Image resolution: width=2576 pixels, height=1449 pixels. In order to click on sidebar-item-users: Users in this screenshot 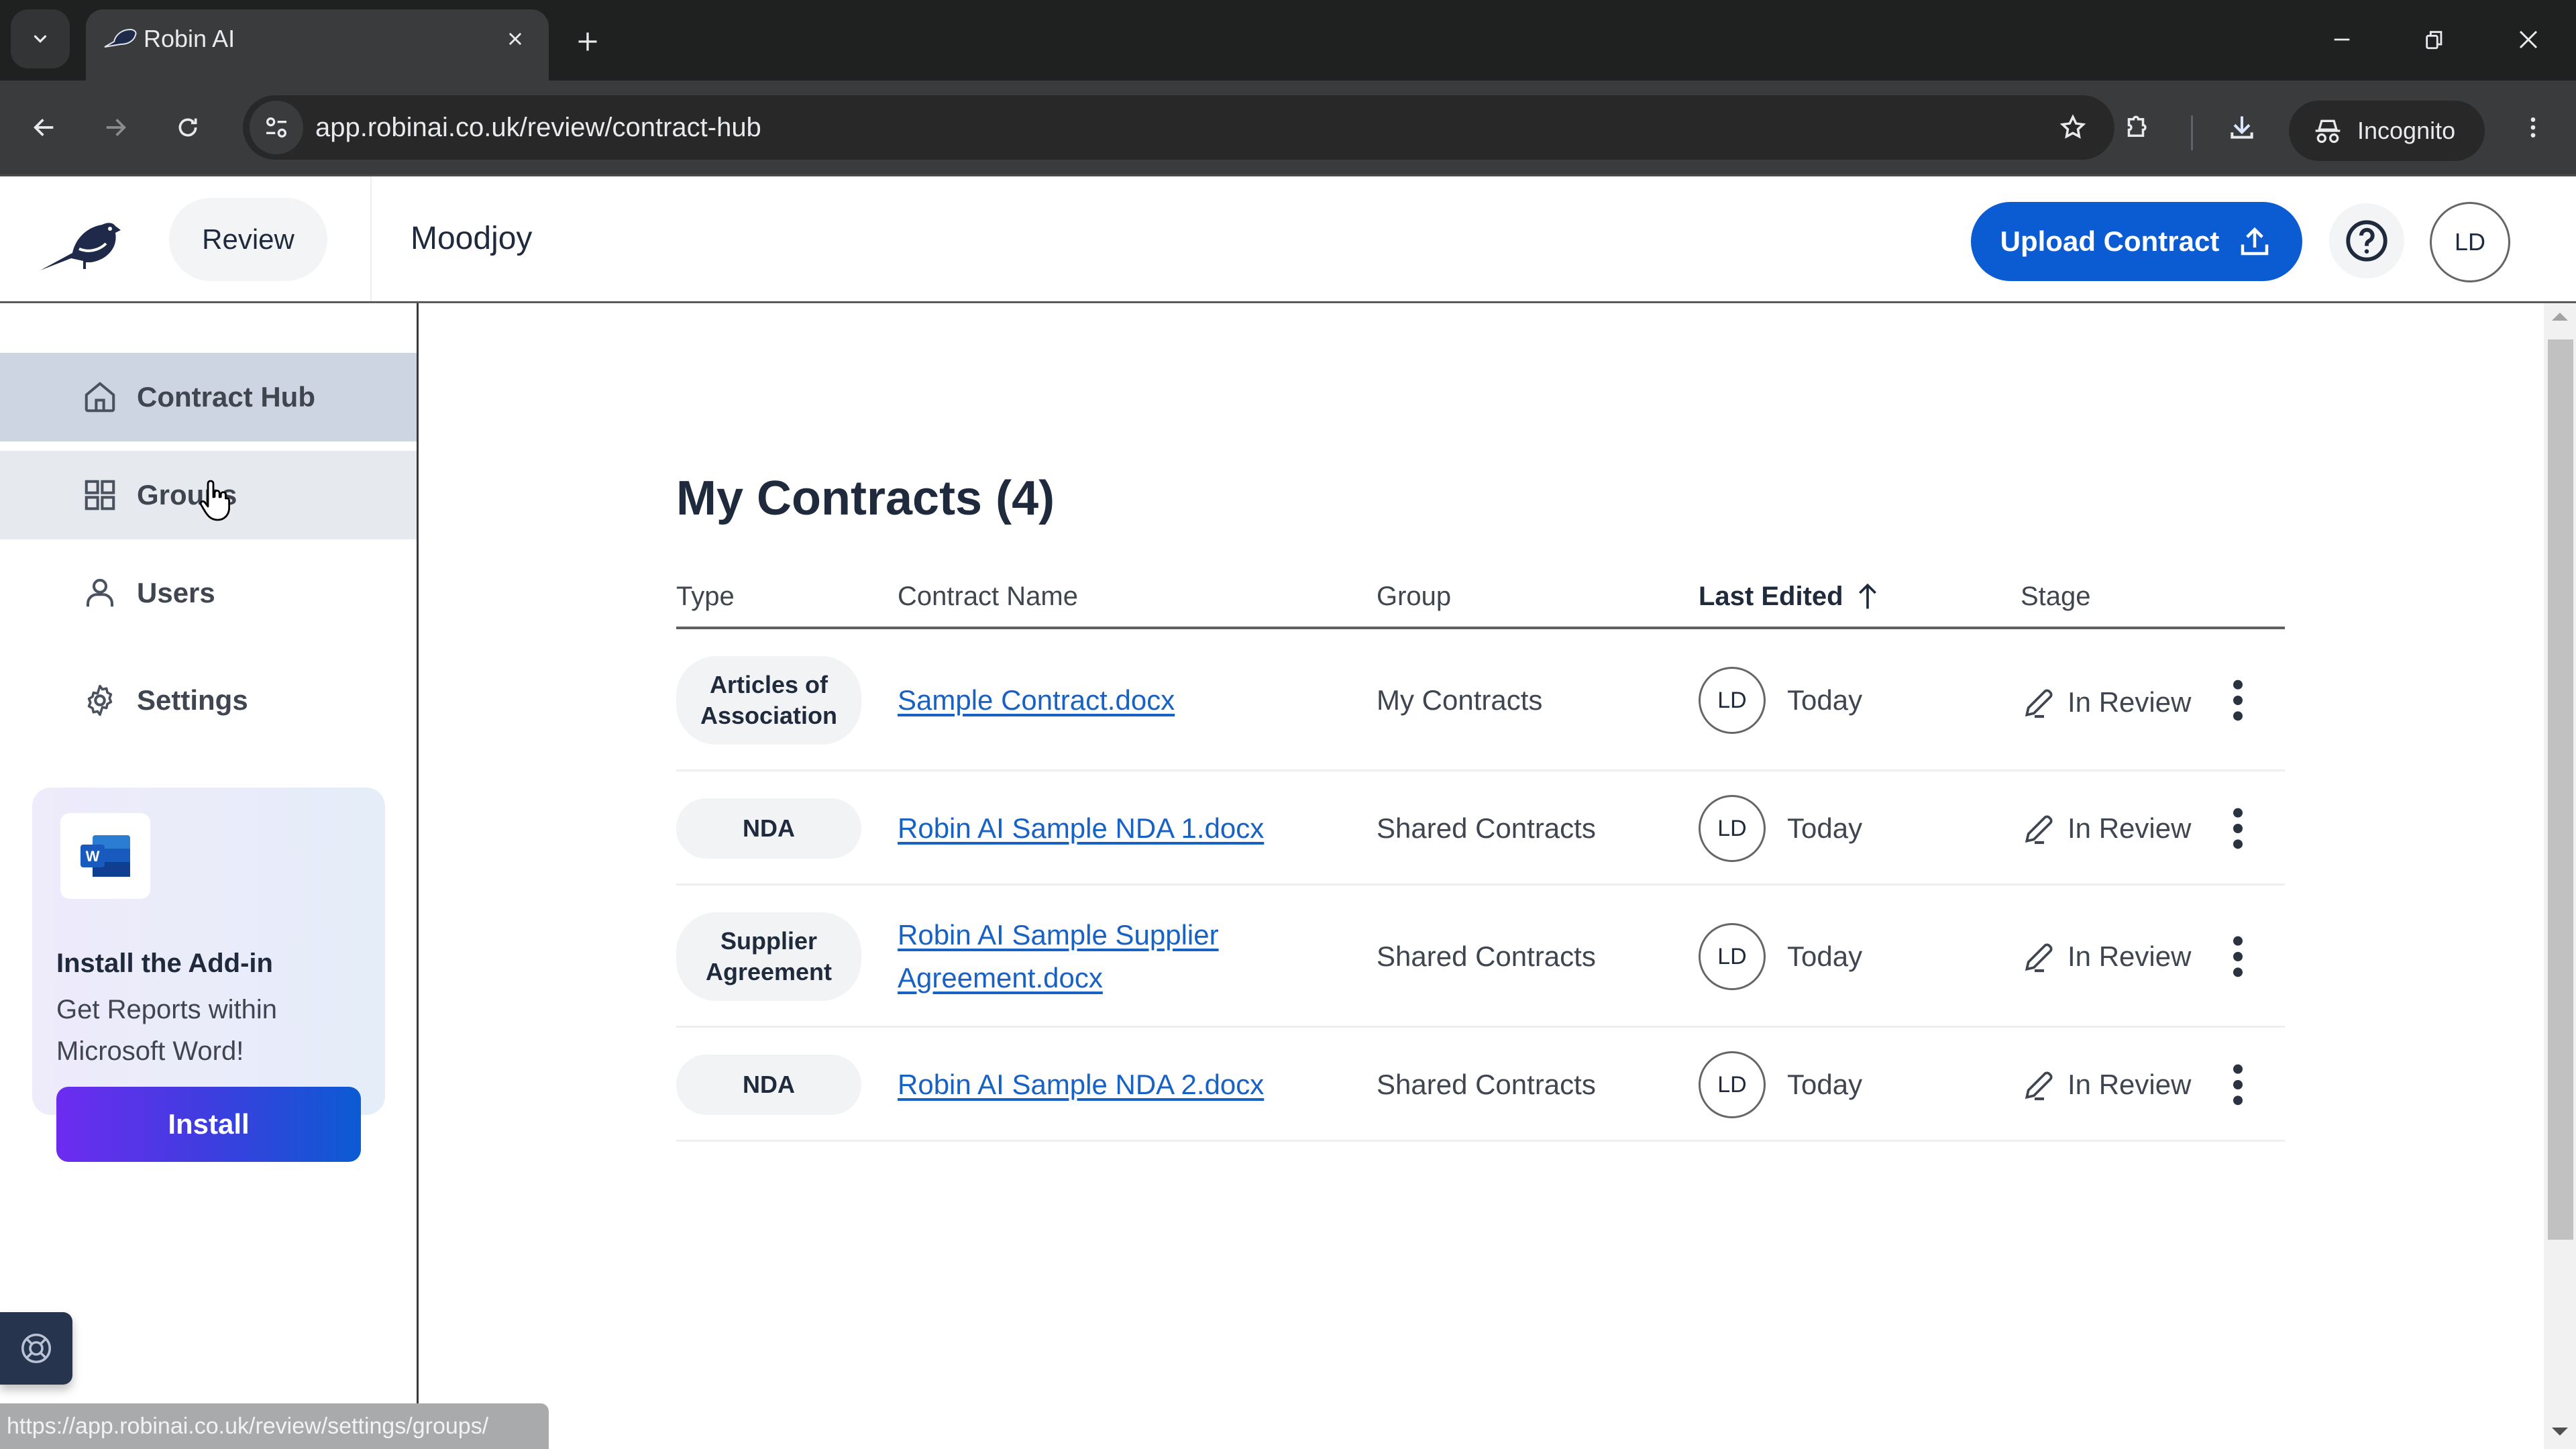, I will do `click(208, 593)`.